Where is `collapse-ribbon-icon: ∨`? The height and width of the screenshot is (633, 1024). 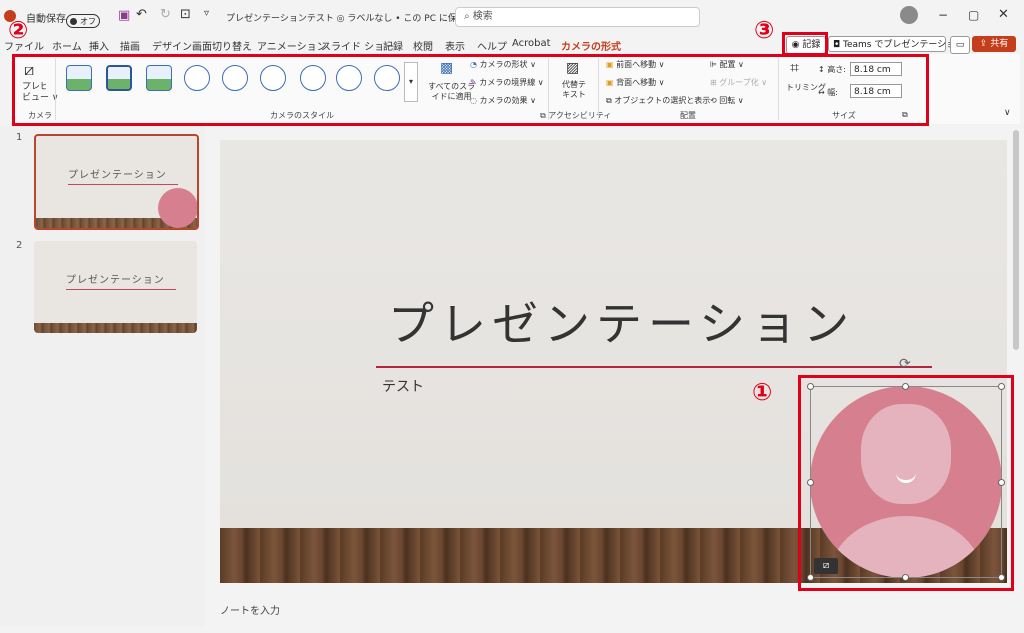
collapse-ribbon-icon: ∨ is located at coordinates (1007, 113).